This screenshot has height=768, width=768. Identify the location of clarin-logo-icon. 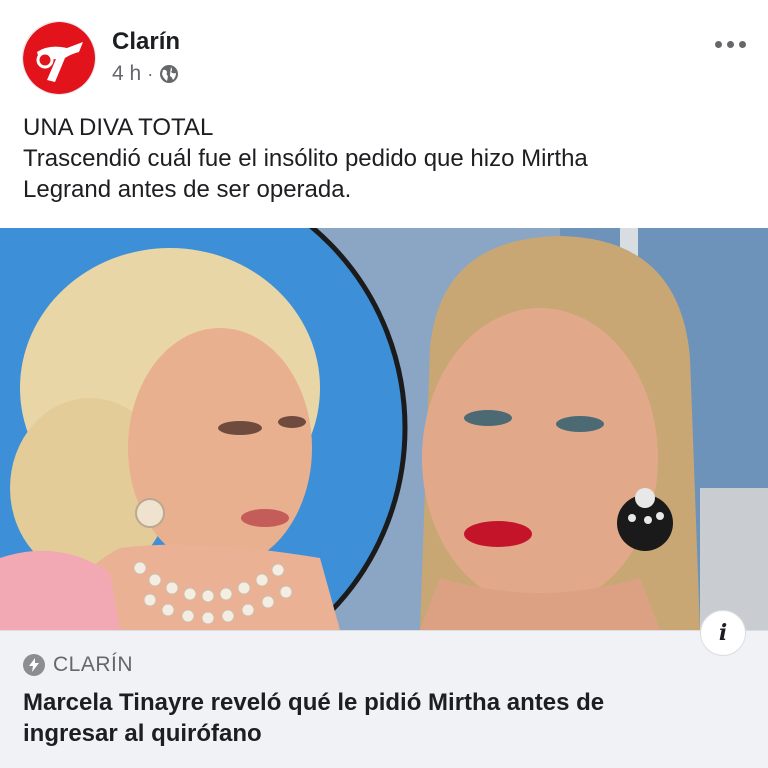
(59, 58).